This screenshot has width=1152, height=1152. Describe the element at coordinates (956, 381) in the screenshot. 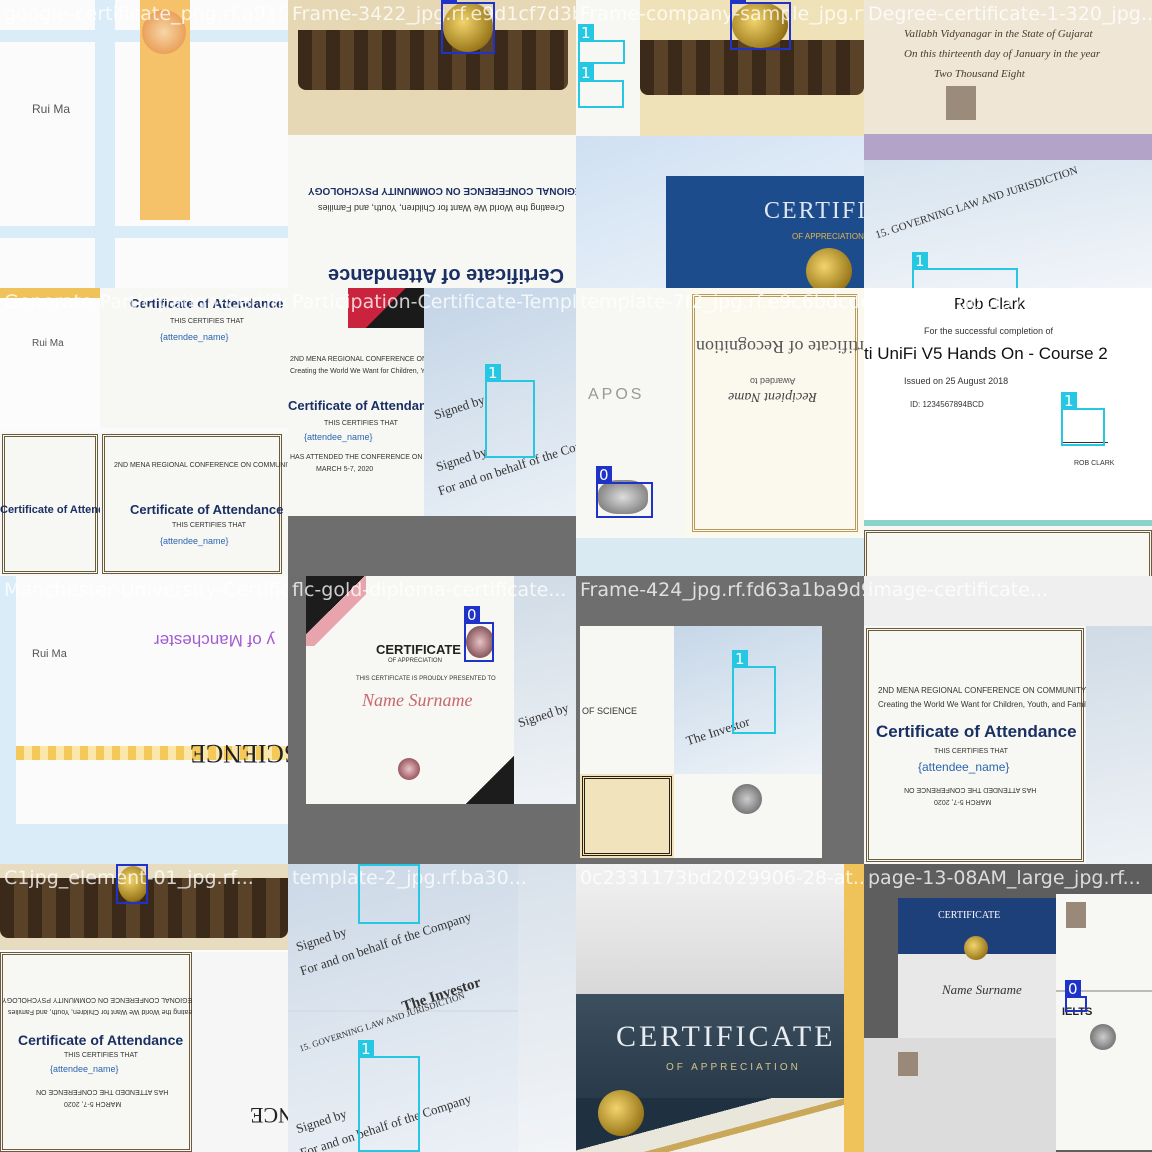

I see `issued-date: Issued on 25 August 2018` at that location.